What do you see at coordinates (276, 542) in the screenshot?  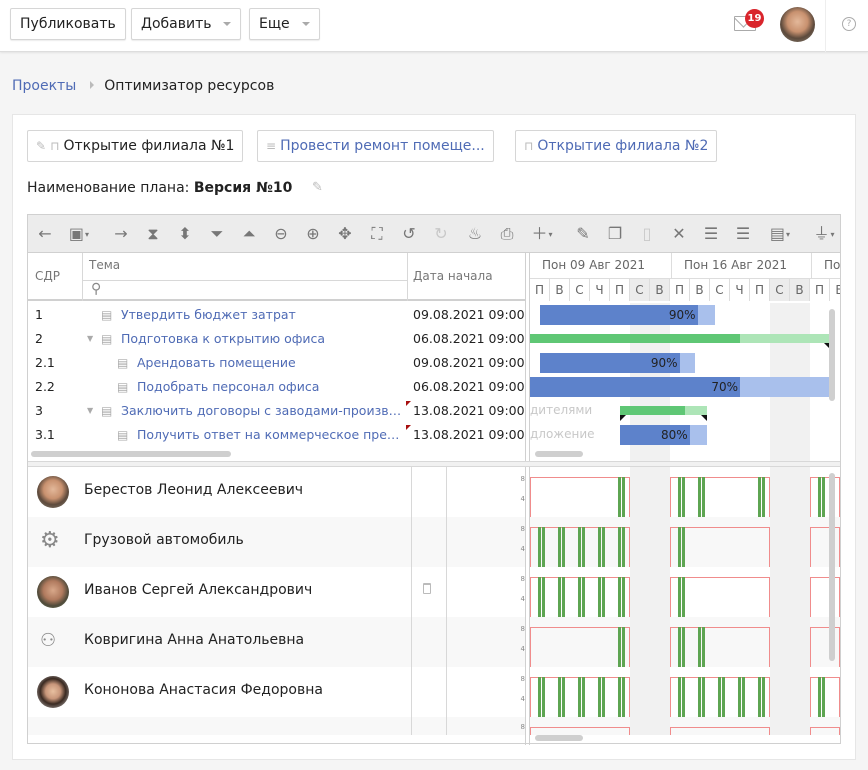 I see `resource-row: ⚙ Грузовой автомобиль 8 4` at bounding box center [276, 542].